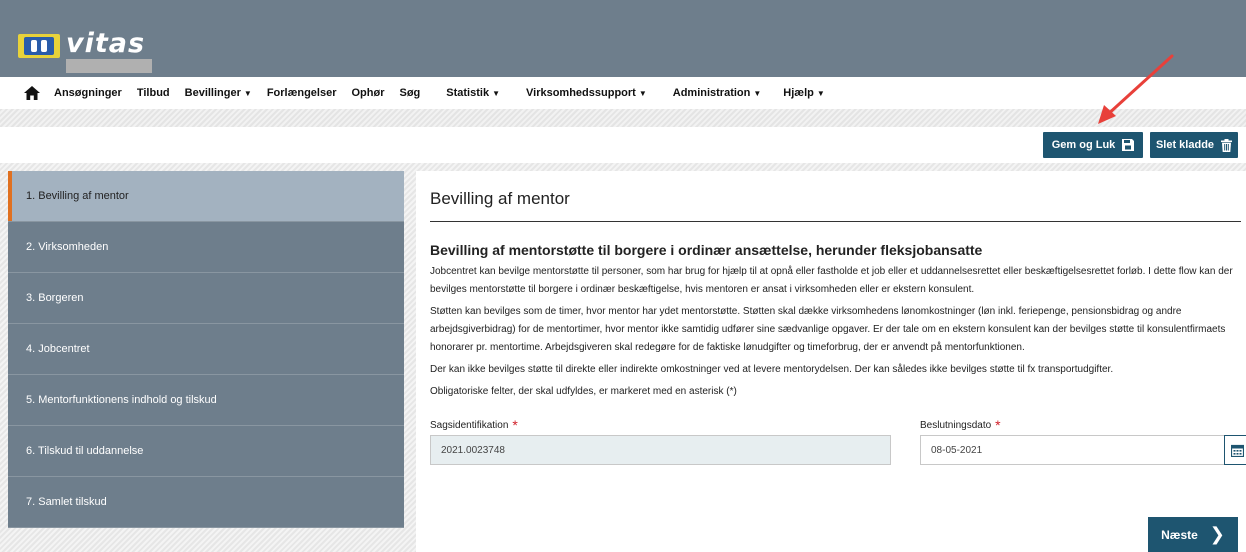 This screenshot has height=552, width=1246. What do you see at coordinates (1227, 145) in the screenshot?
I see `trash-icon` at bounding box center [1227, 145].